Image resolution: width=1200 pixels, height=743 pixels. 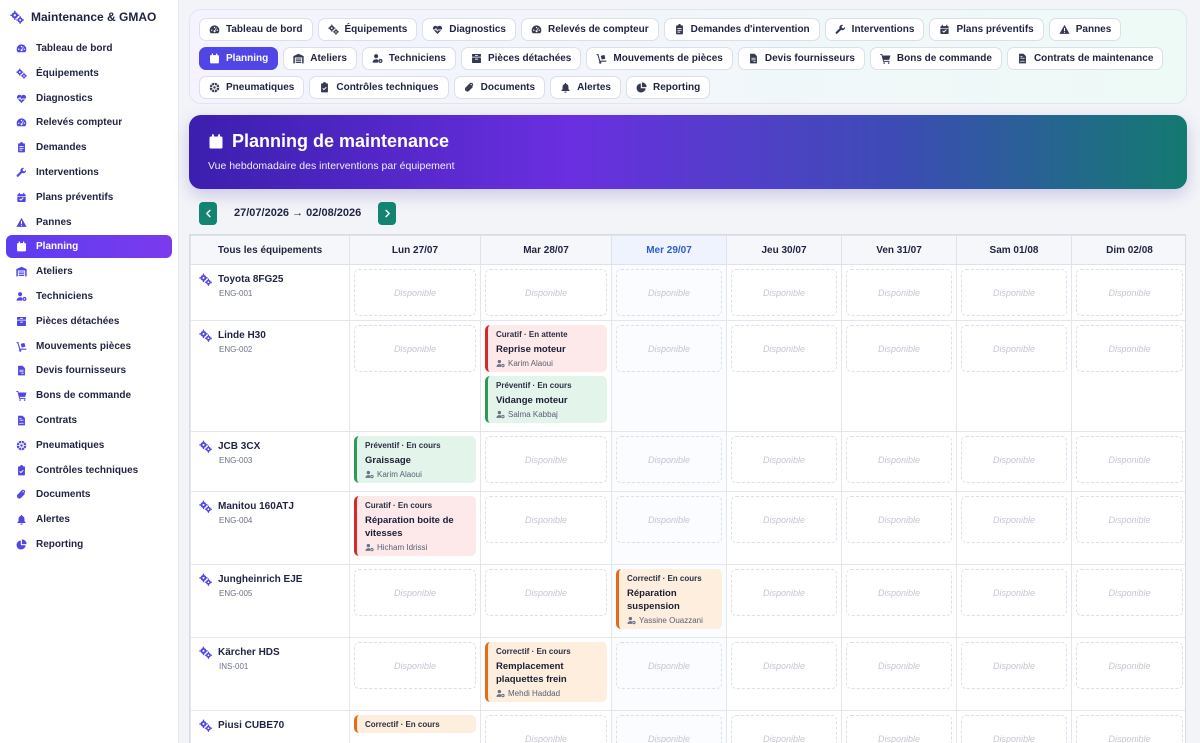 I want to click on sidebar-item-reporting: Reporting, so click(x=89, y=544).